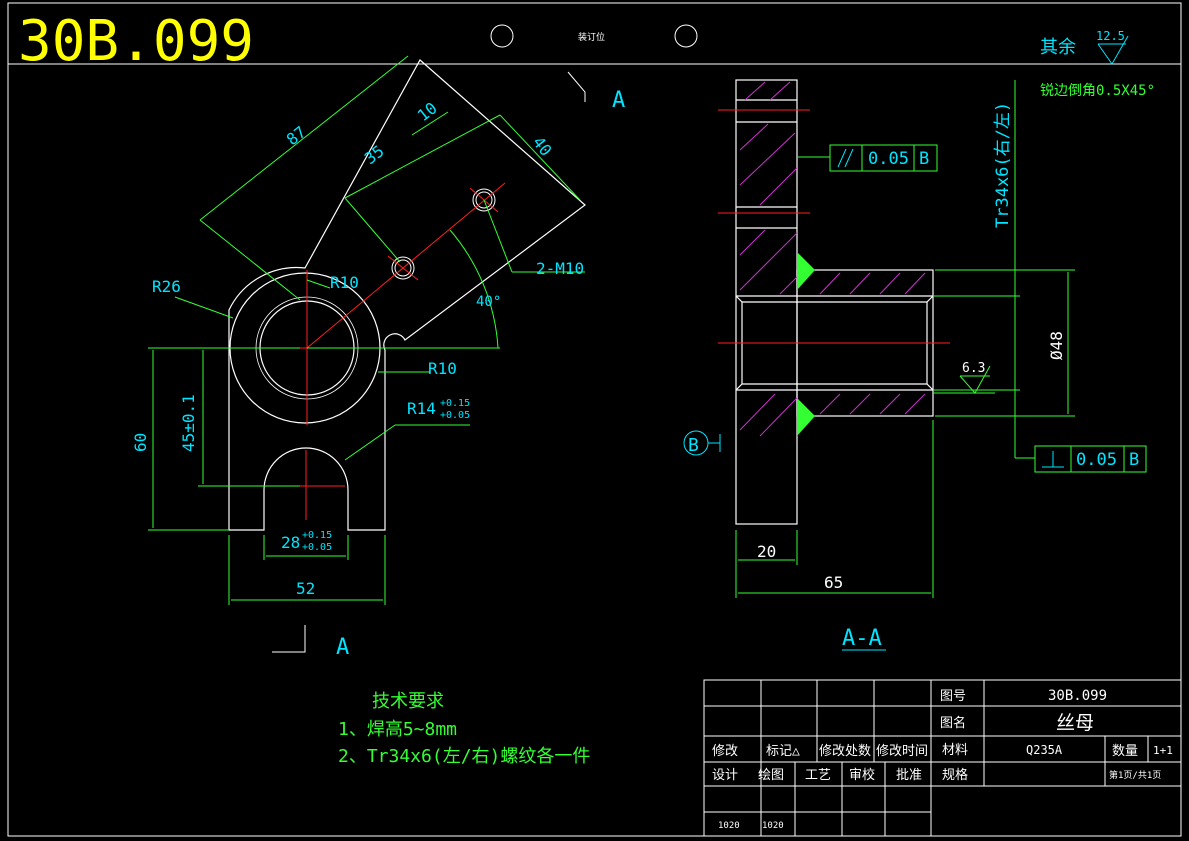  I want to click on perpendicular-tolerance-frame: 0.05 B, so click(1090, 459).